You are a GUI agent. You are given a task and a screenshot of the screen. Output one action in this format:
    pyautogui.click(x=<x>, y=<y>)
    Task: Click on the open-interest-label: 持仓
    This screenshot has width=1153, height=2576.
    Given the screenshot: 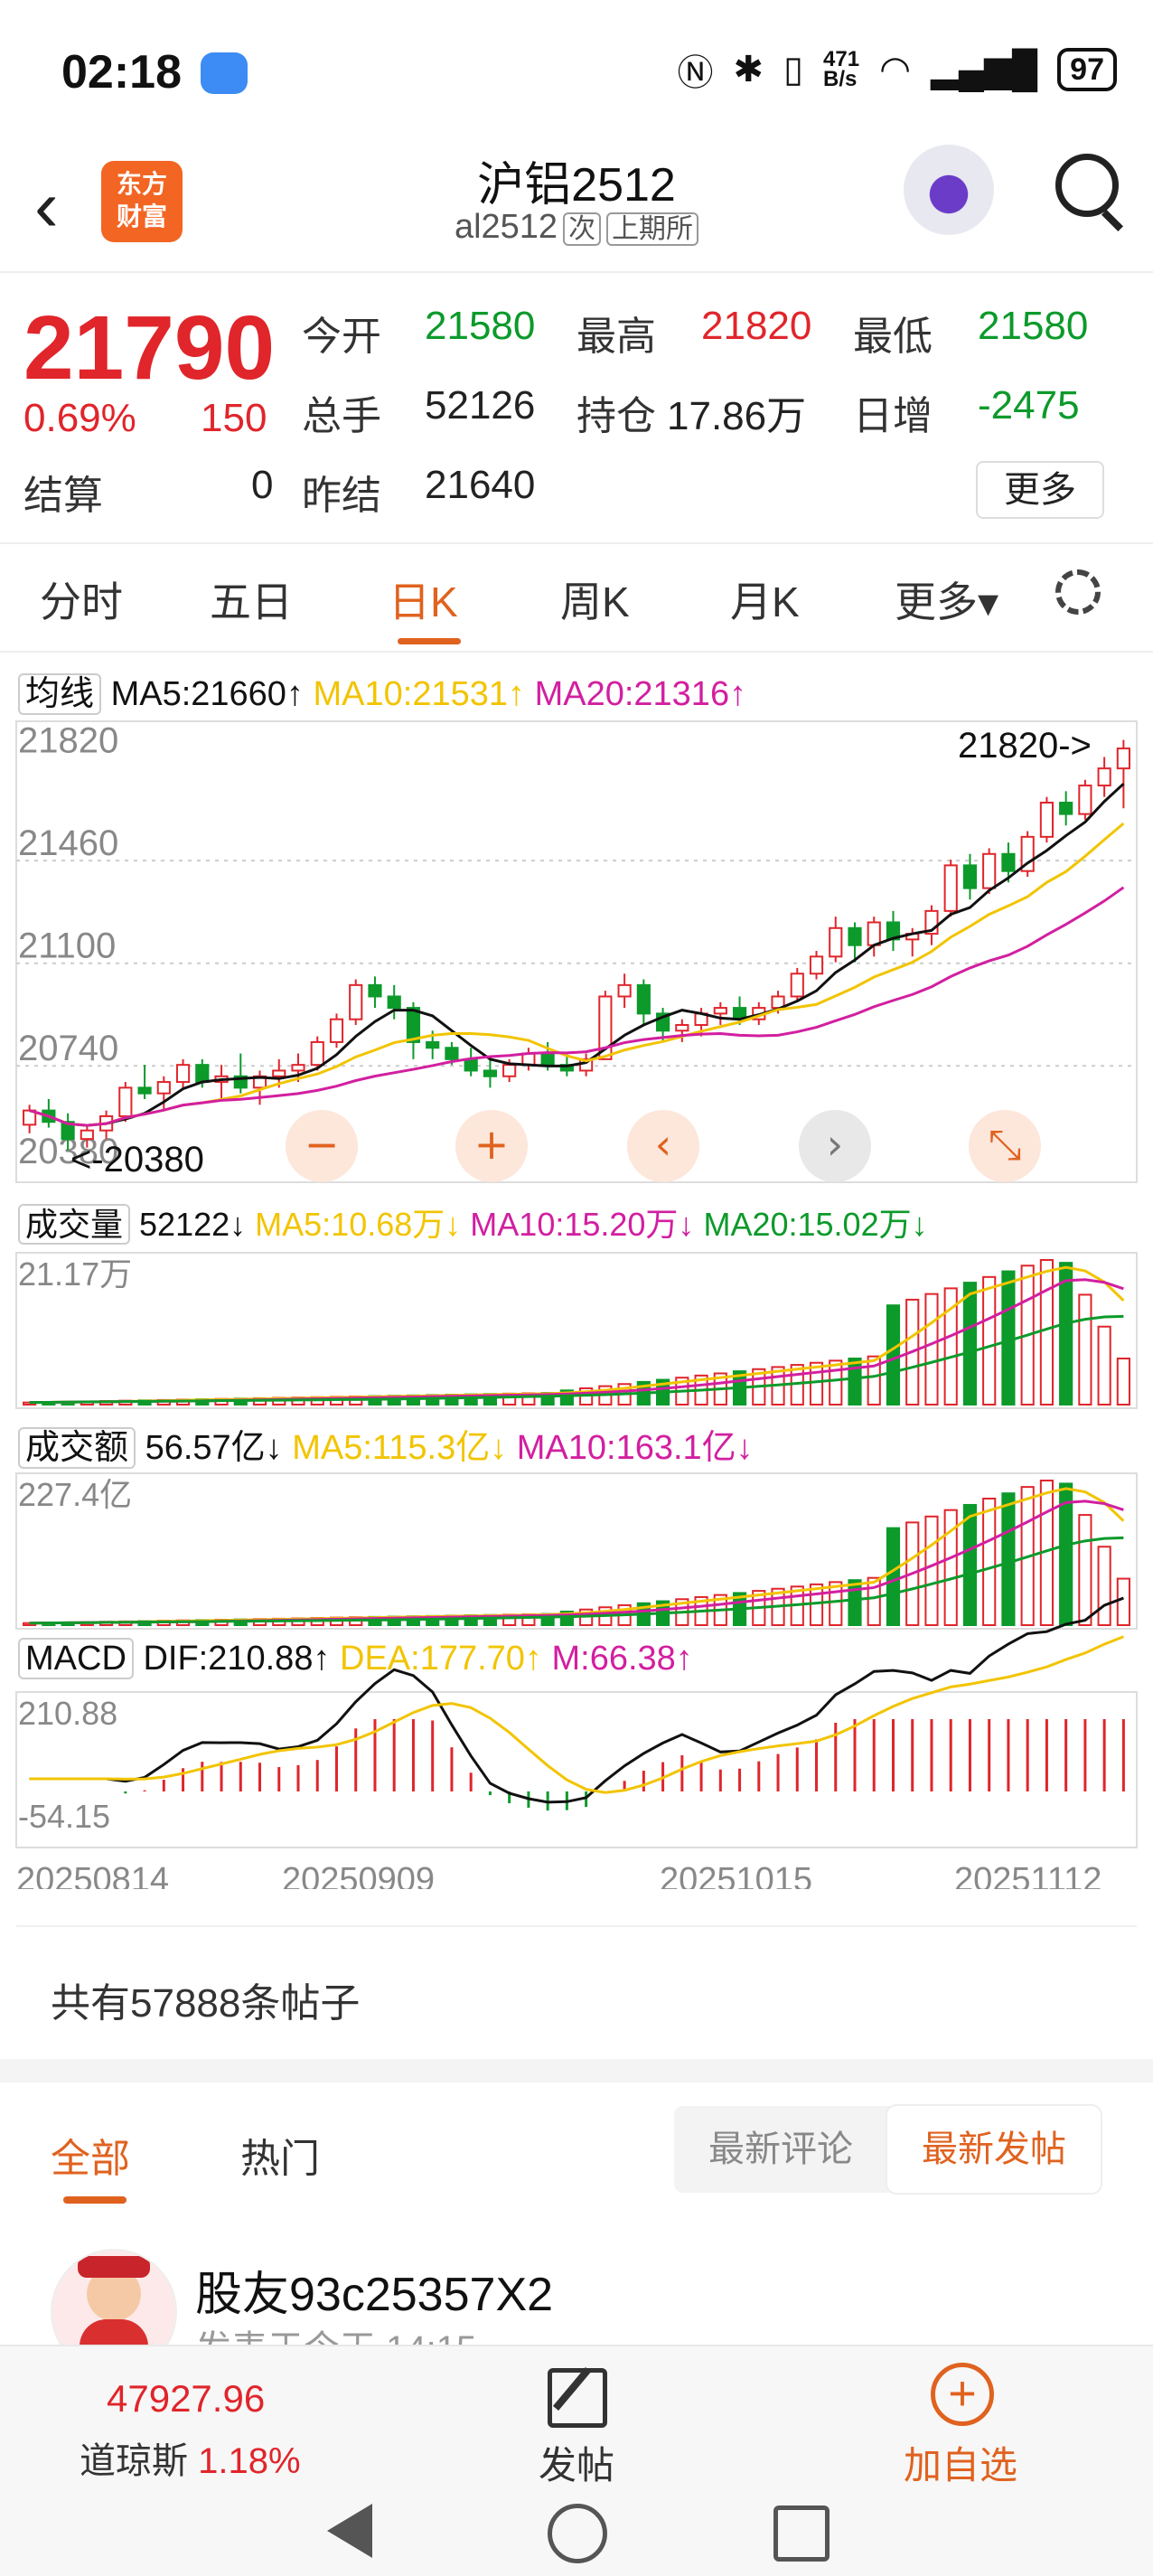 What is the action you would take?
    pyautogui.click(x=616, y=416)
    